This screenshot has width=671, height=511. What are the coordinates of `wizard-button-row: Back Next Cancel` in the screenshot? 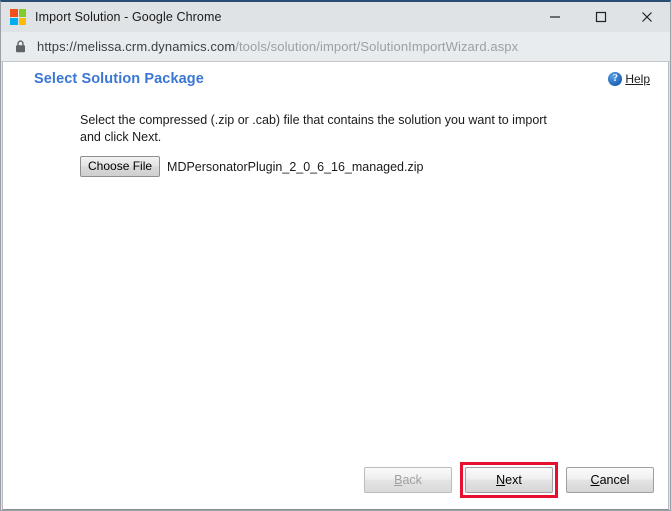 It's located at (509, 480).